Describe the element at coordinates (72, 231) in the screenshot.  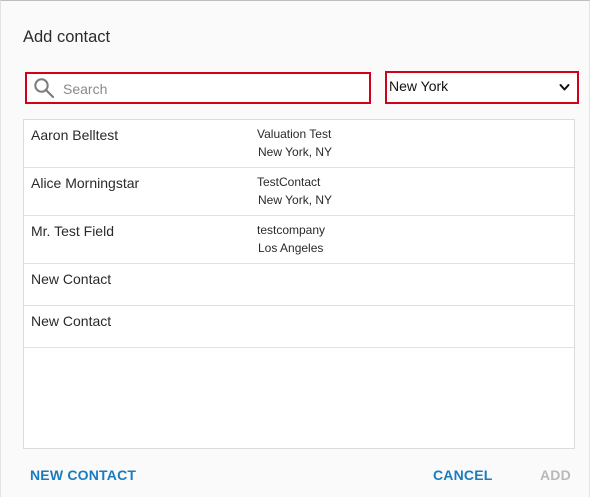
I see `contact-name: Mr. Test Field` at that location.